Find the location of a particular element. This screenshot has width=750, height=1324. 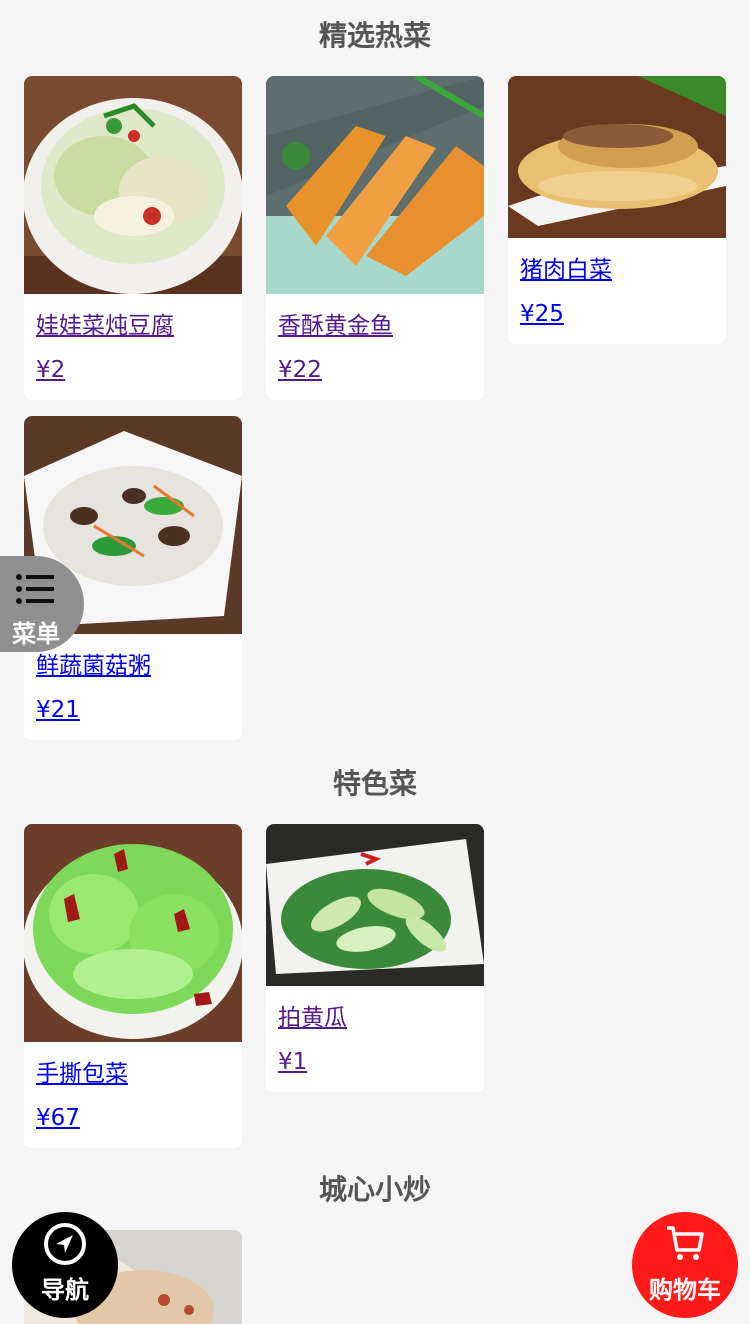

dish-card: 娃娃菜炖豆腐 ¥2 is located at coordinates (133, 238).